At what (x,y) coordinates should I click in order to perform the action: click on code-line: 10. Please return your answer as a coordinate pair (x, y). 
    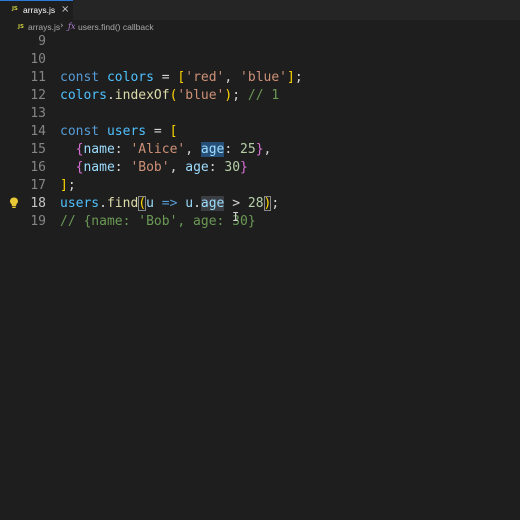
    Looking at the image, I should click on (260, 60).